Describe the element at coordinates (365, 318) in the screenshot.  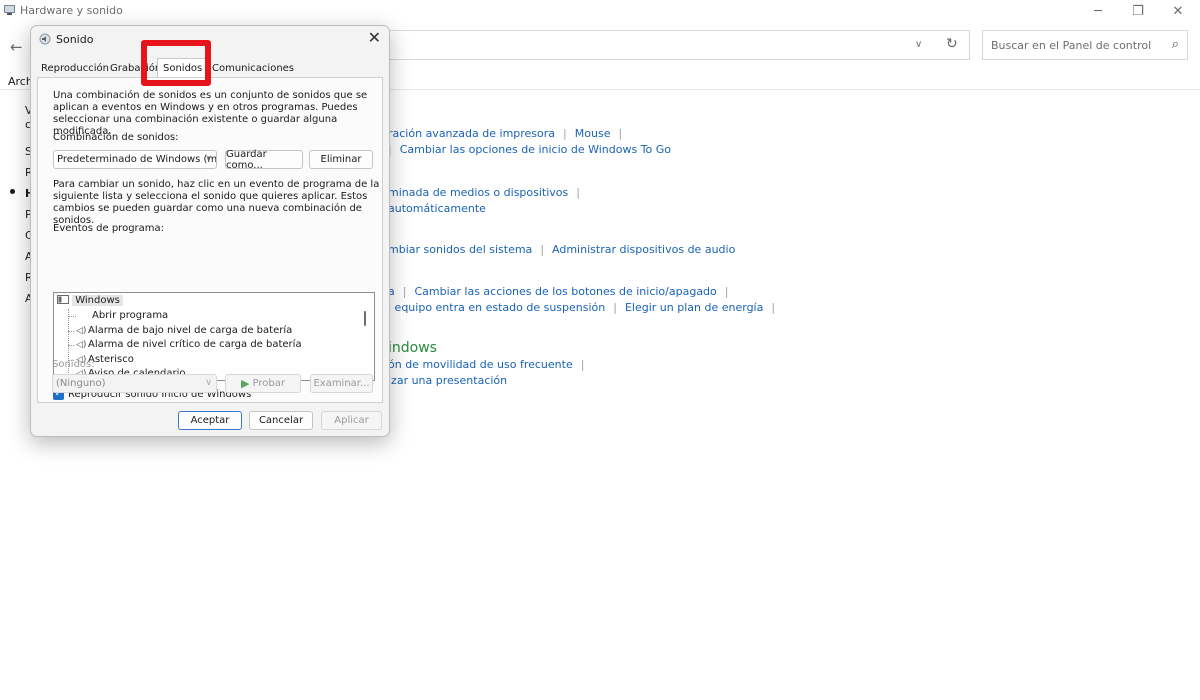
I see `scrollbar-thumb` at that location.